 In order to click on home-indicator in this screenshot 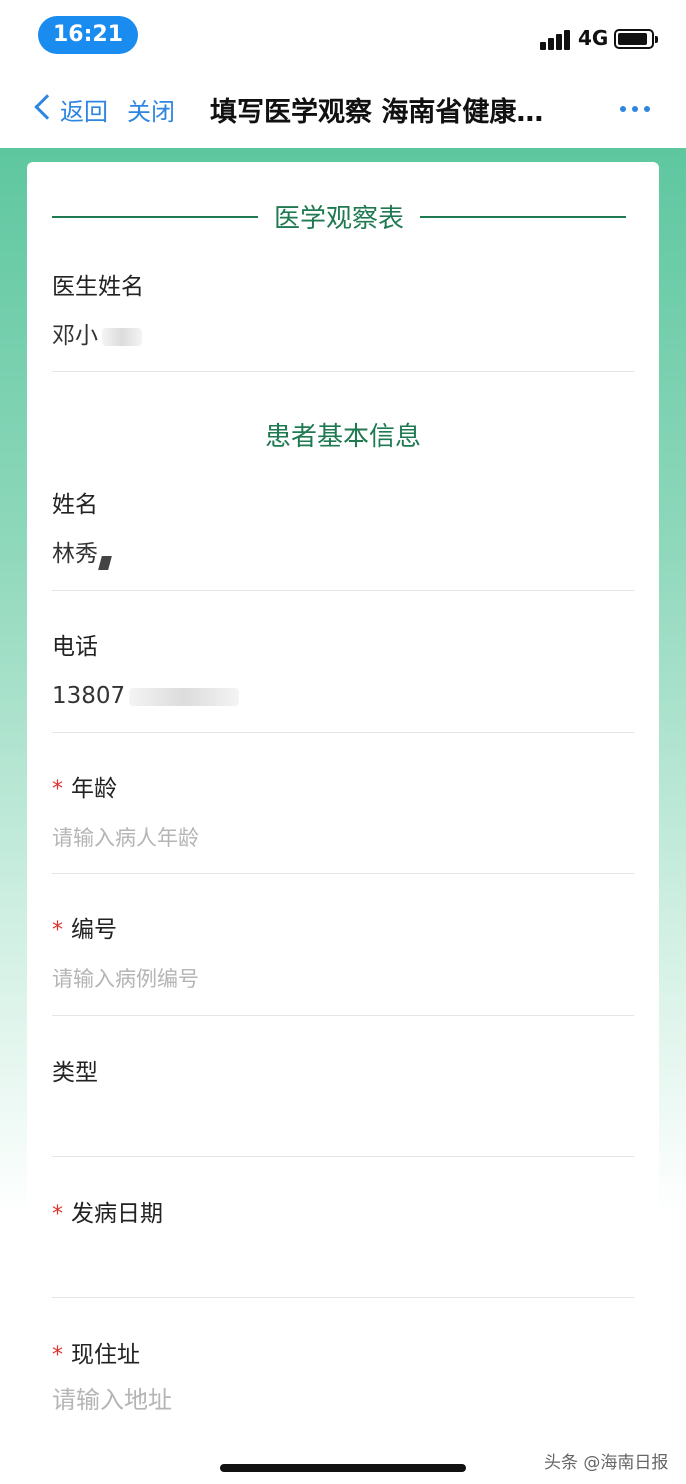, I will do `click(343, 1468)`.